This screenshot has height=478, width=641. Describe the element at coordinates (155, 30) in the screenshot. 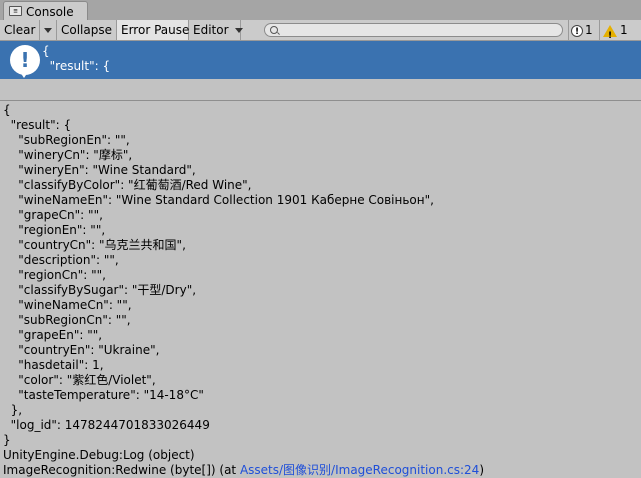

I see `error-pause-label: Error Pause` at that location.